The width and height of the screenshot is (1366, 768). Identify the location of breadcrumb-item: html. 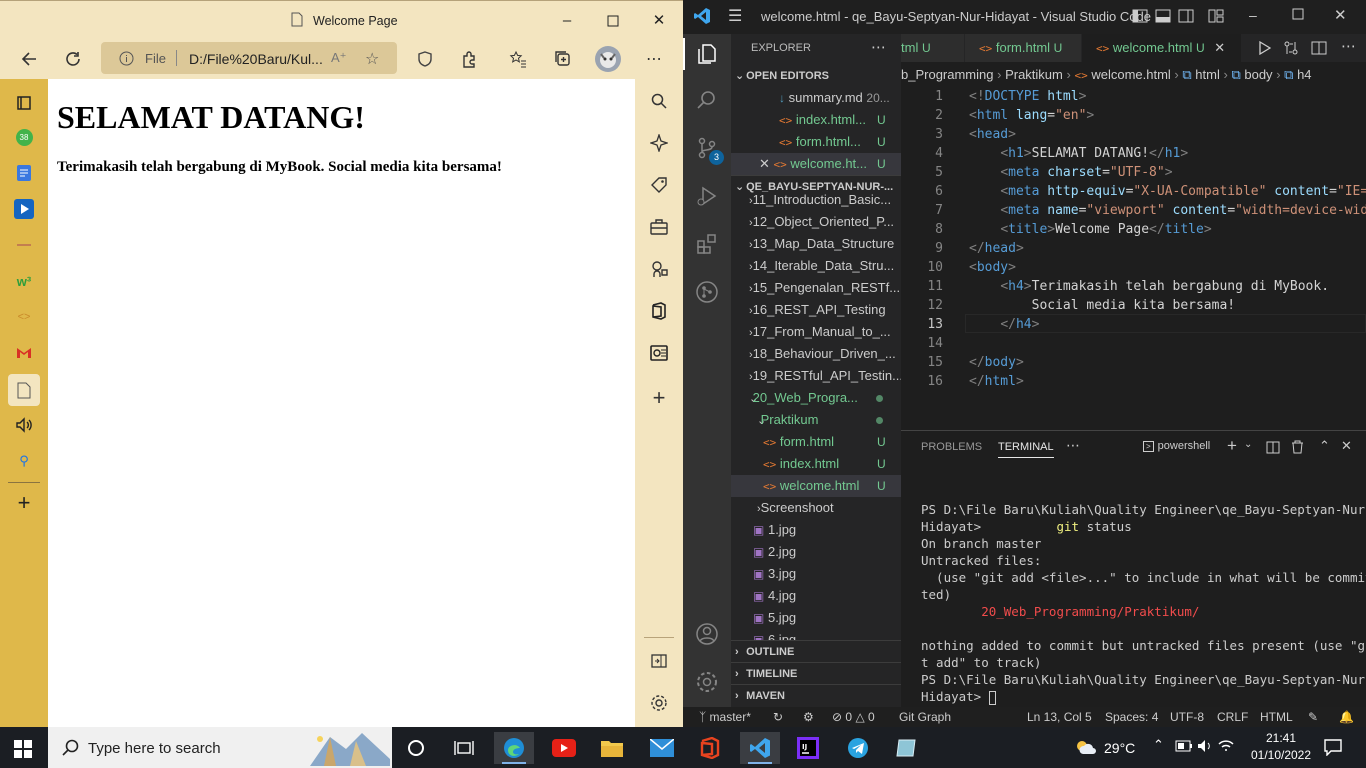
(1207, 74).